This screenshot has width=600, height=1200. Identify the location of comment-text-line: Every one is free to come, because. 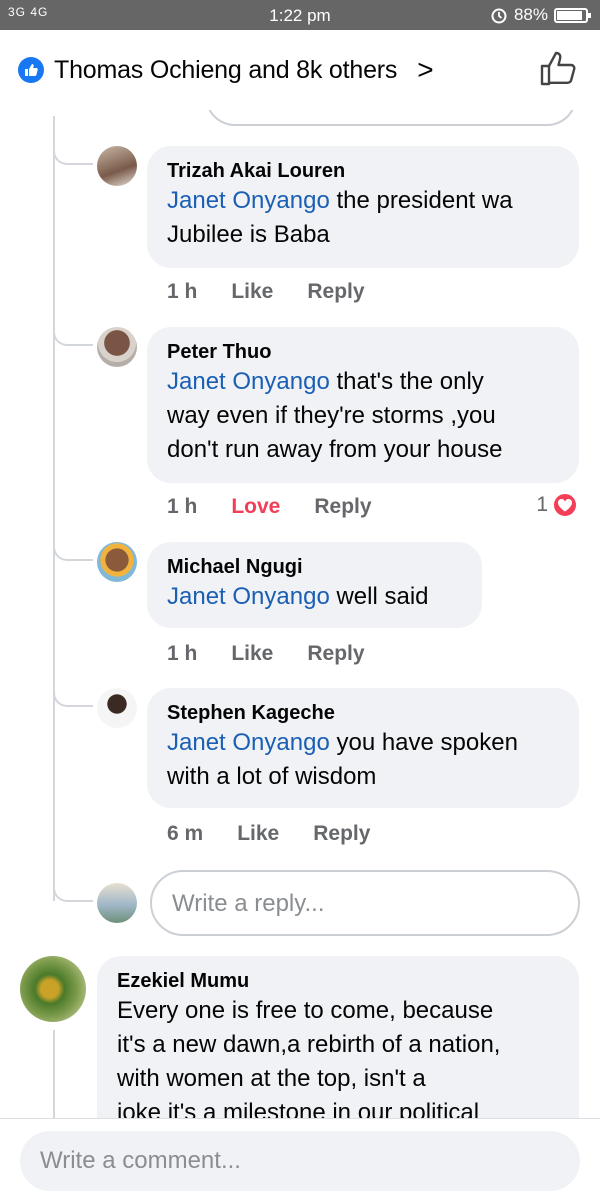
(305, 1010).